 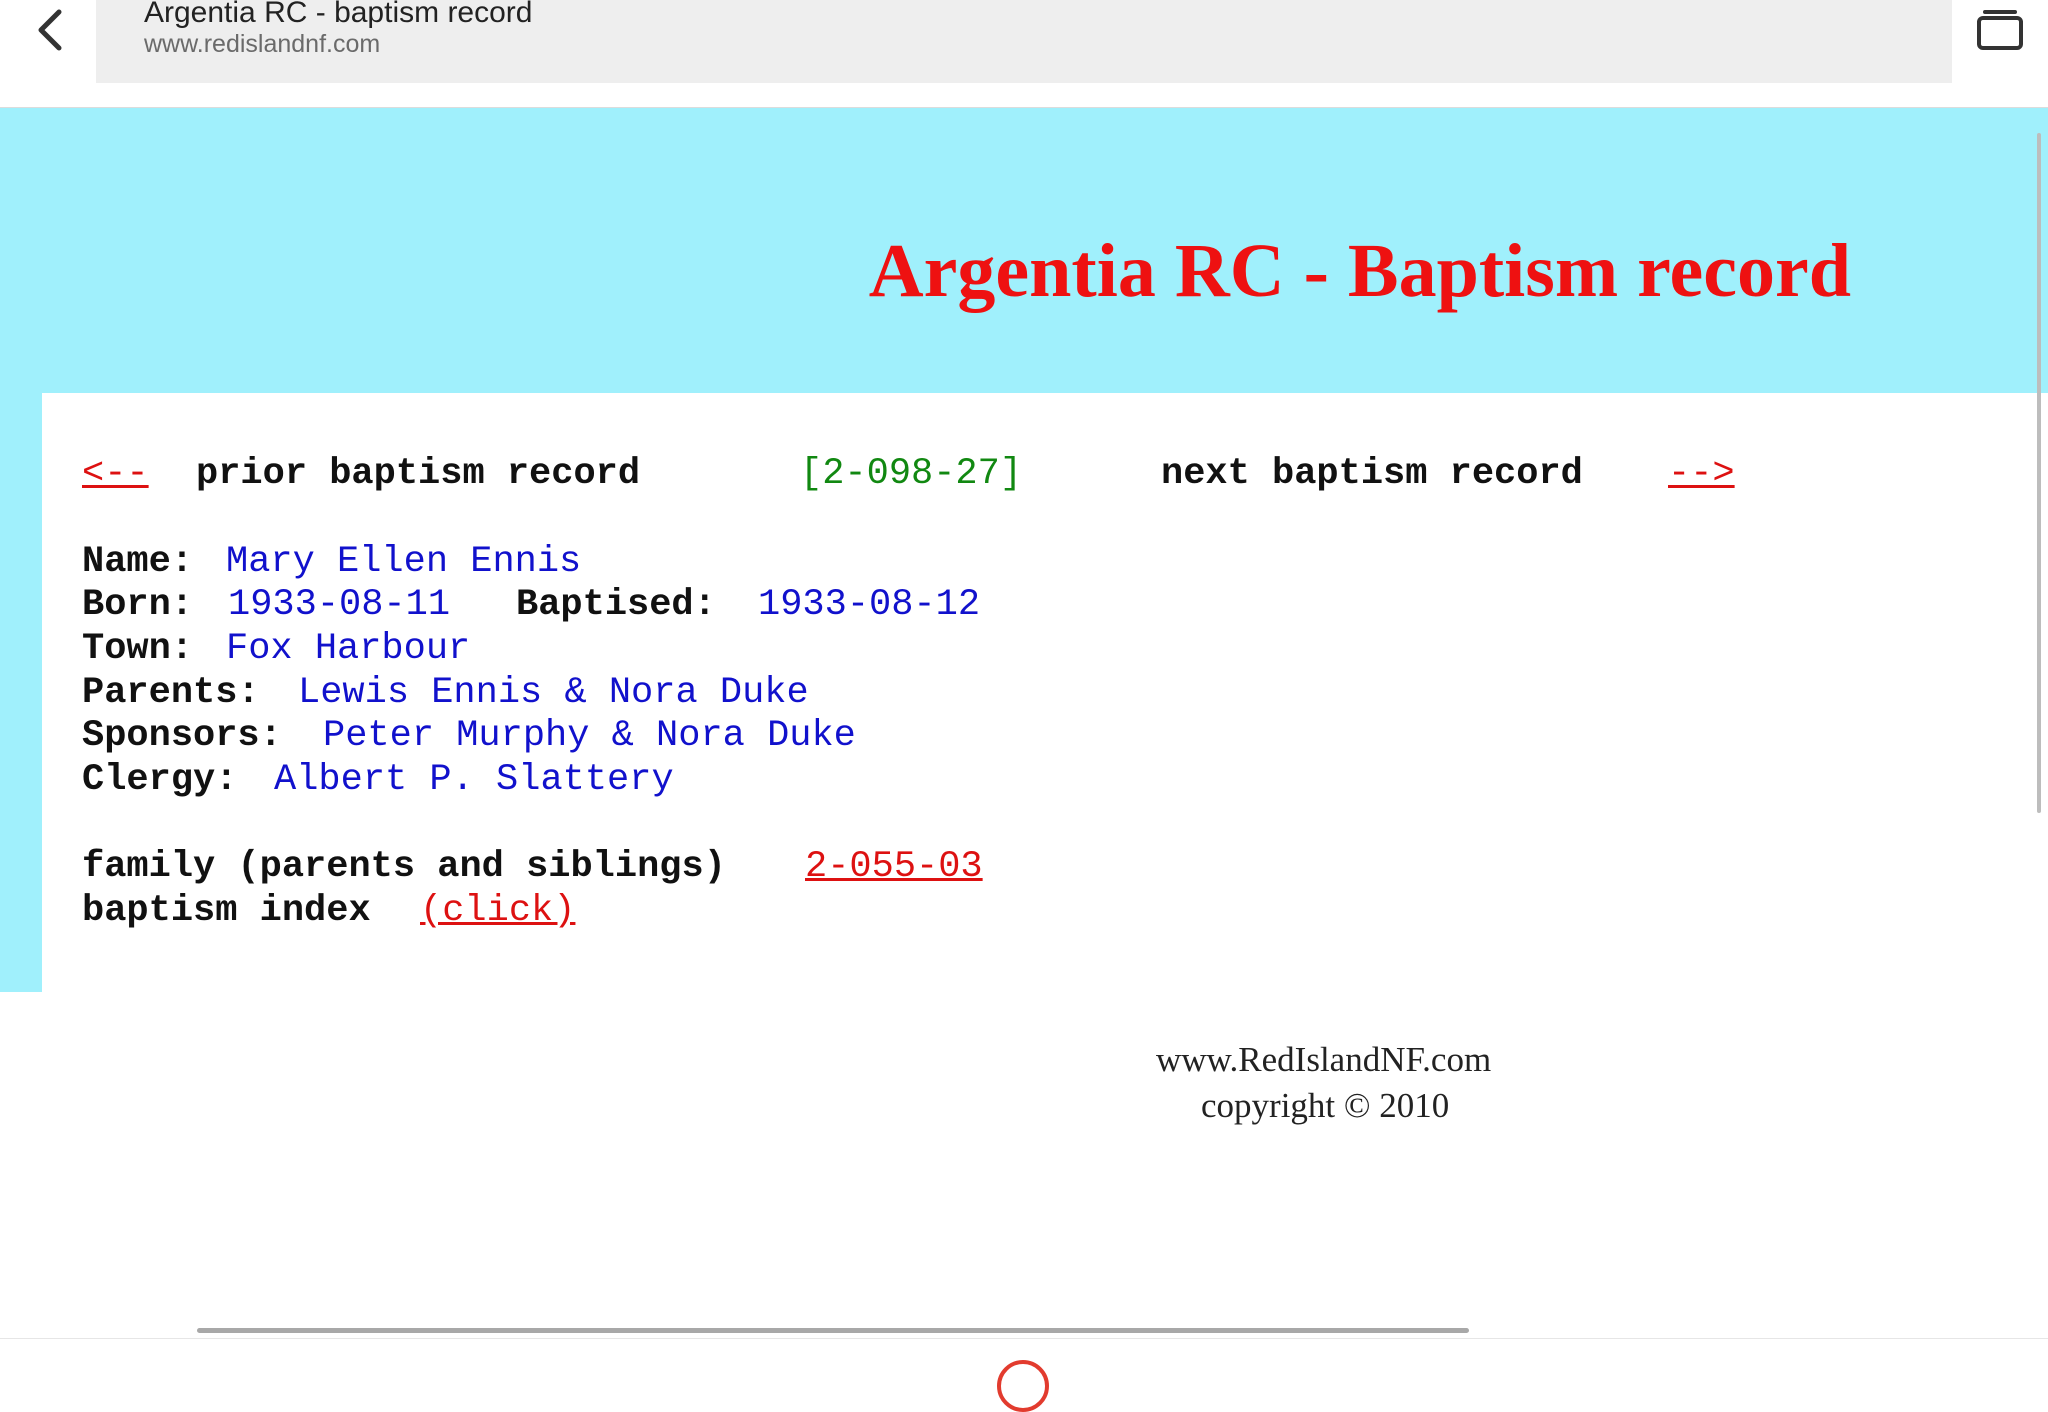 What do you see at coordinates (171, 693) in the screenshot?
I see `parents-label: Parents:` at bounding box center [171, 693].